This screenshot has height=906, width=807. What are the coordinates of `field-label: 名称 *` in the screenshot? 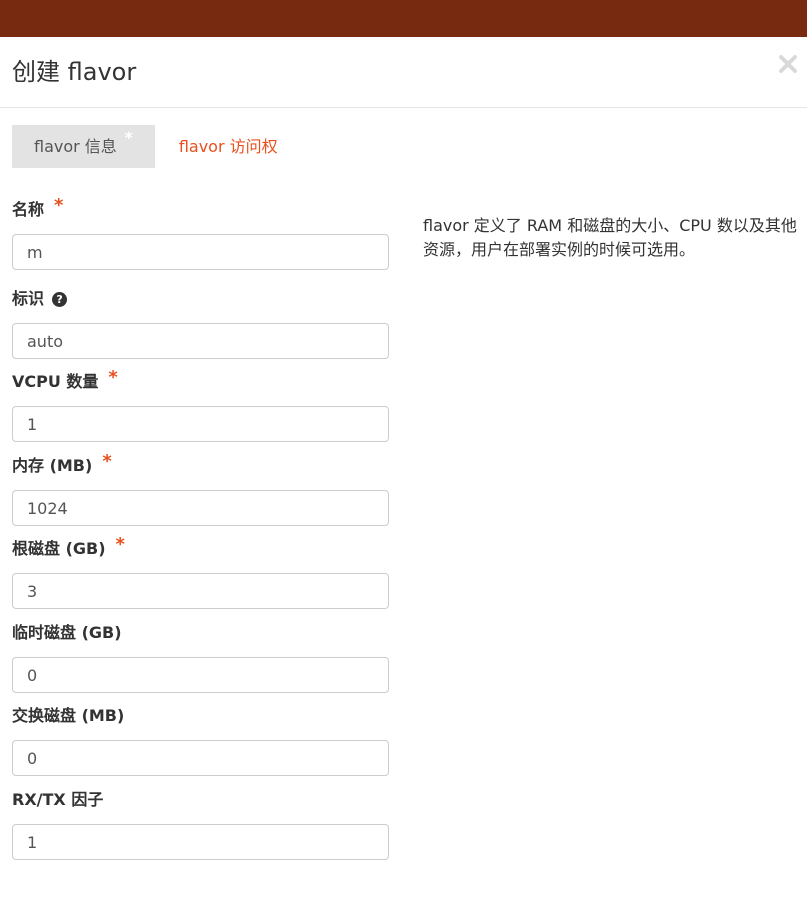 It's located at (200, 208).